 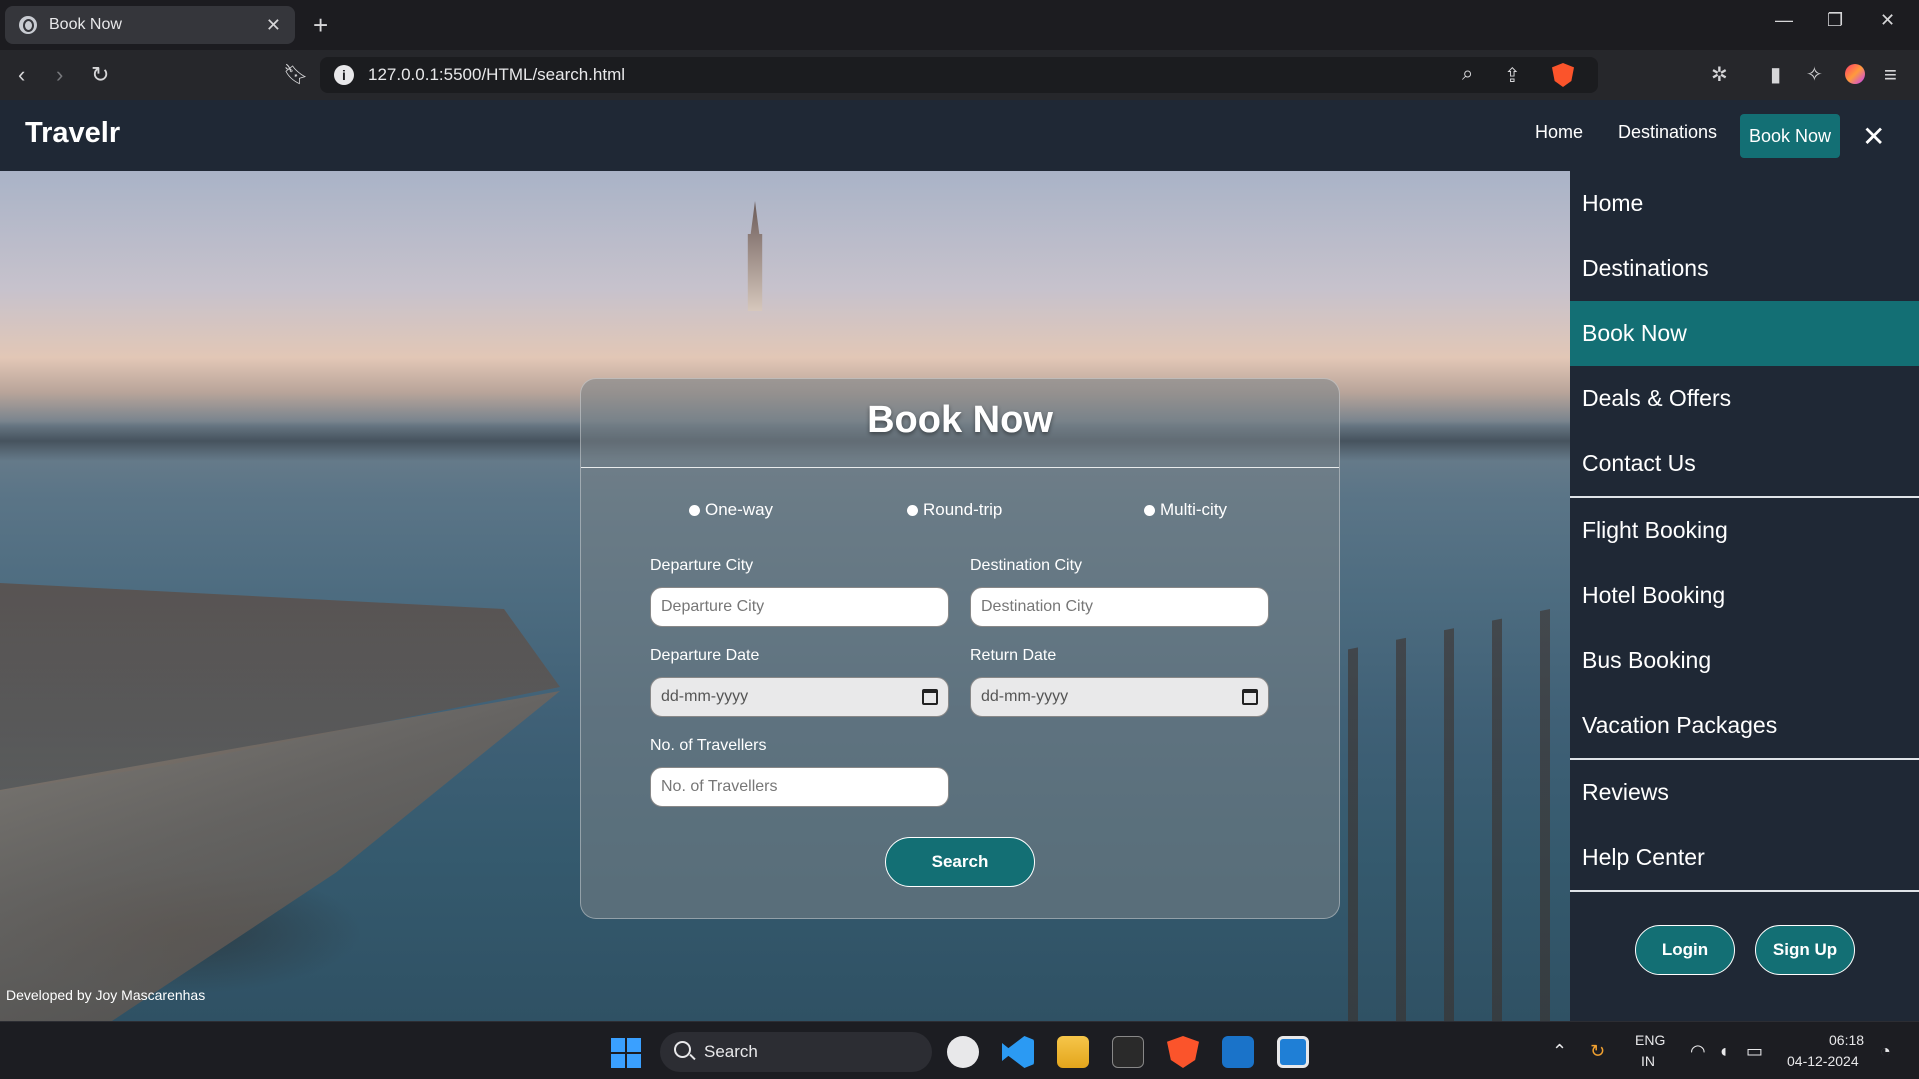 I want to click on destination-city-input: Destination City, so click(x=1119, y=607).